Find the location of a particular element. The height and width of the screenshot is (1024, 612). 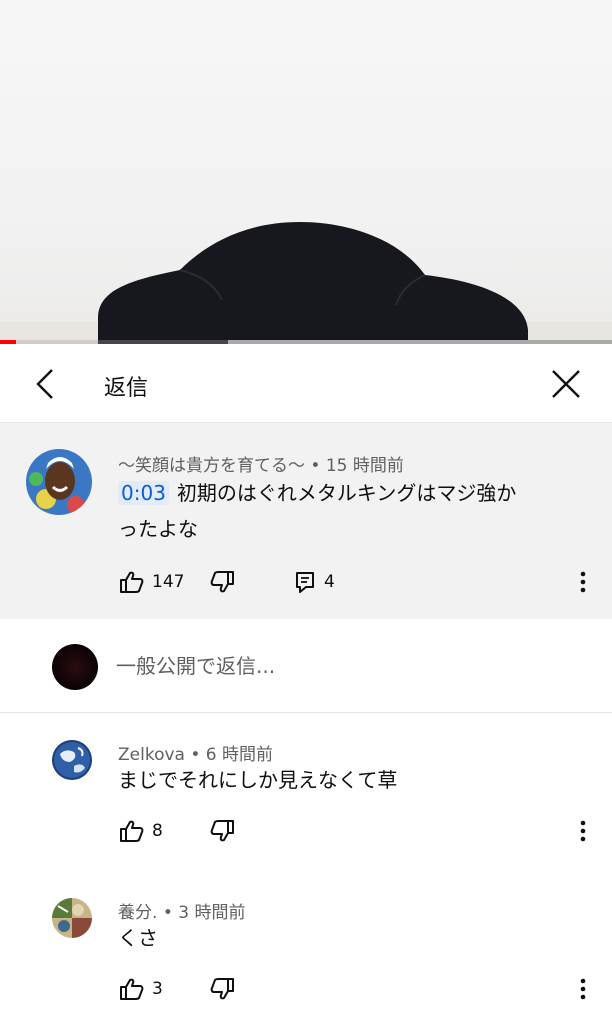

collage-avatar-image is located at coordinates (72, 918).